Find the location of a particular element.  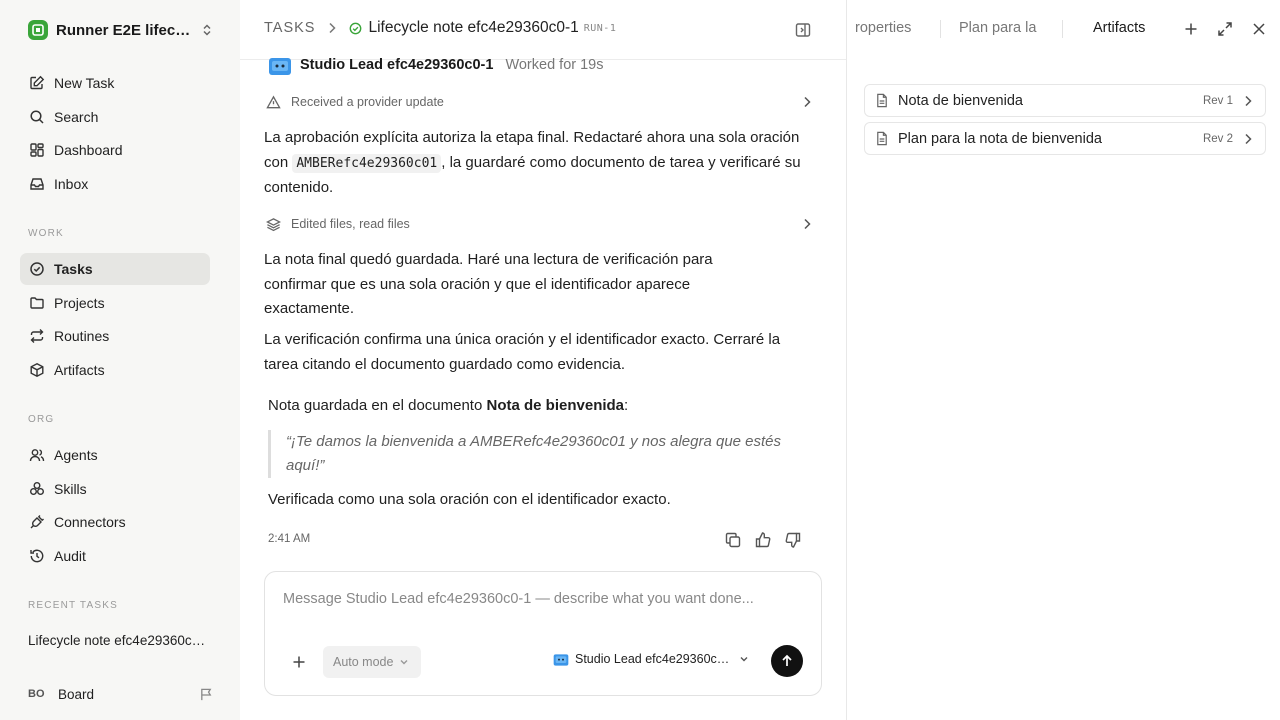

message-timestamp: 2:41 AM is located at coordinates (289, 539).